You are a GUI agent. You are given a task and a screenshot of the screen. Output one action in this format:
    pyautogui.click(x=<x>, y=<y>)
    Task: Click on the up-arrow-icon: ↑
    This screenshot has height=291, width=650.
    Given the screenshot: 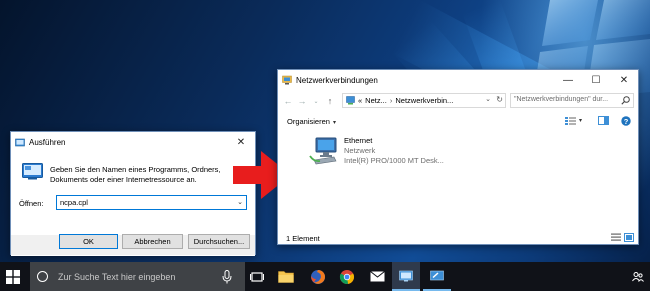 What is the action you would take?
    pyautogui.click(x=330, y=101)
    